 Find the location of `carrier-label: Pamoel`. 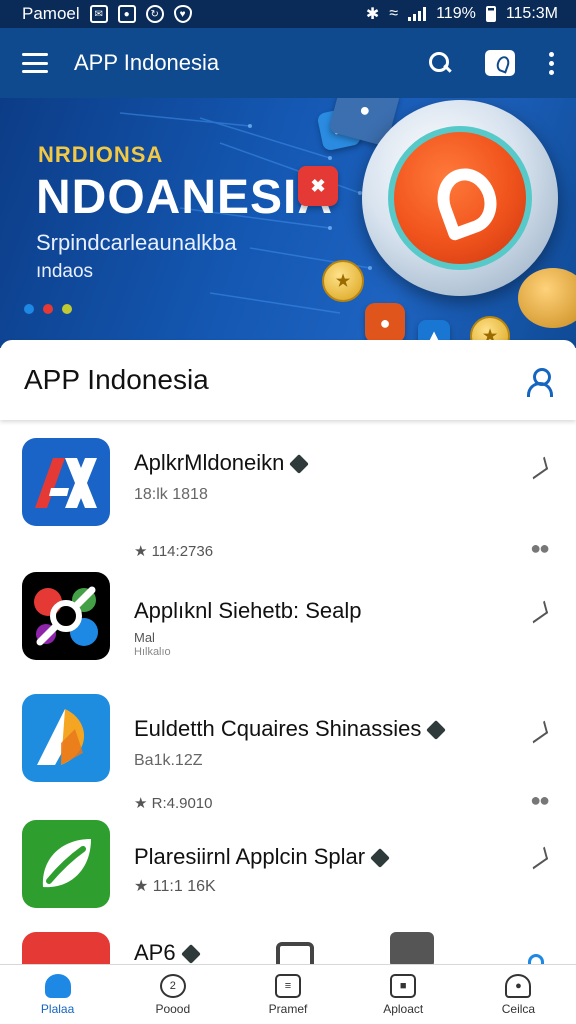

carrier-label: Pamoel is located at coordinates (51, 13).